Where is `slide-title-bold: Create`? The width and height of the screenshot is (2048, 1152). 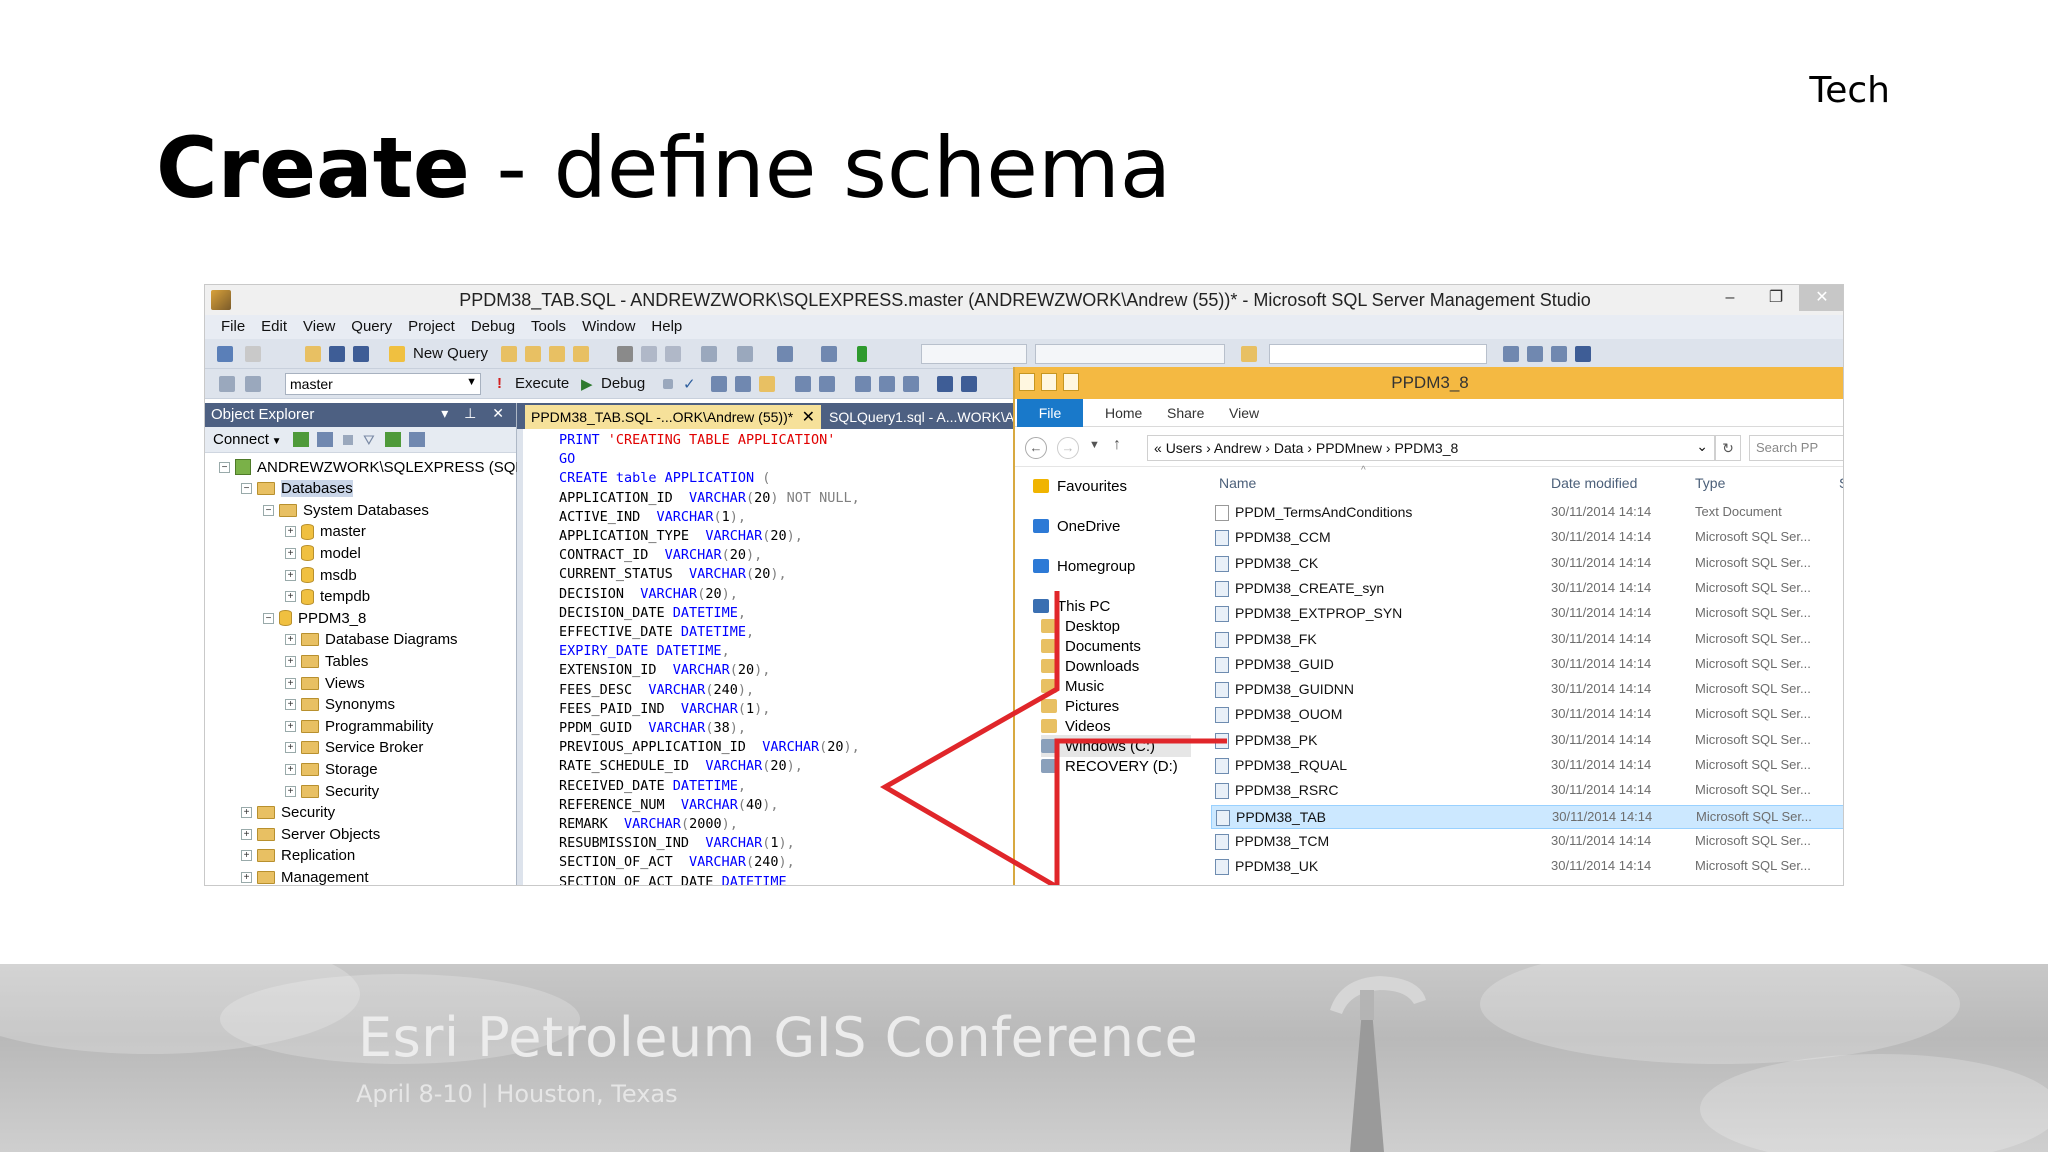
slide-title-bold: Create is located at coordinates (313, 168).